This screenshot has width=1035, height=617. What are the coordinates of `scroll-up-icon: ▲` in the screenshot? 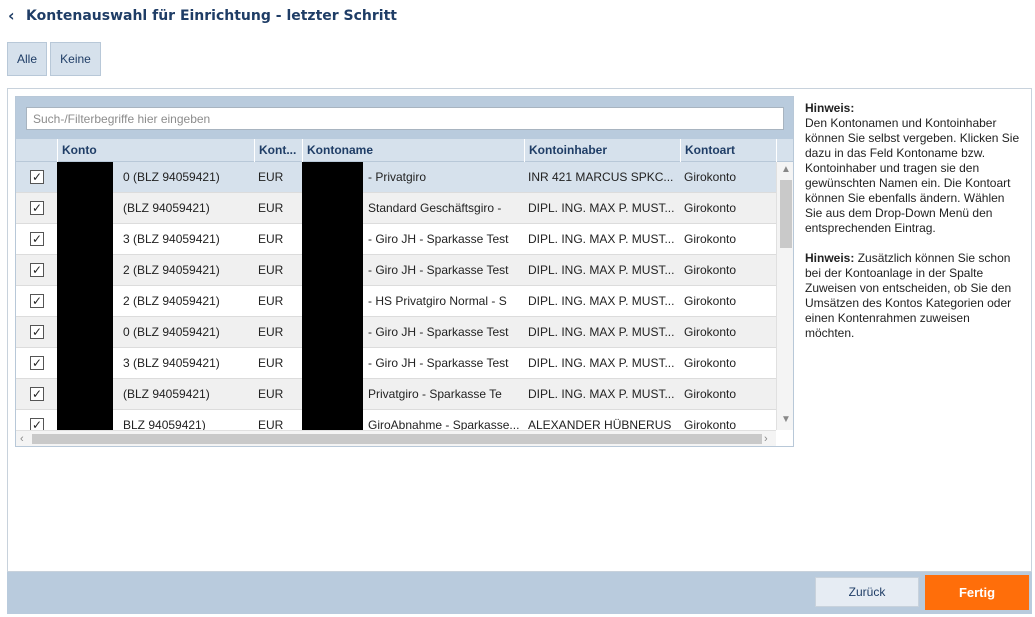 It's located at (785, 169).